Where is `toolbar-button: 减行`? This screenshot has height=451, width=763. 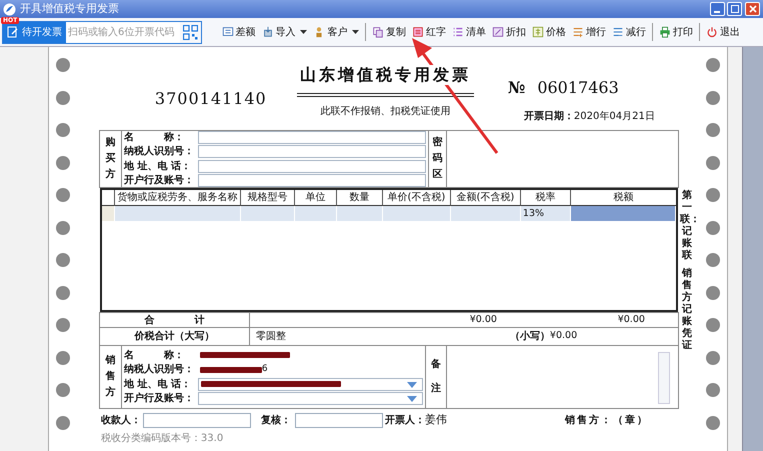 toolbar-button: 减行 is located at coordinates (629, 32).